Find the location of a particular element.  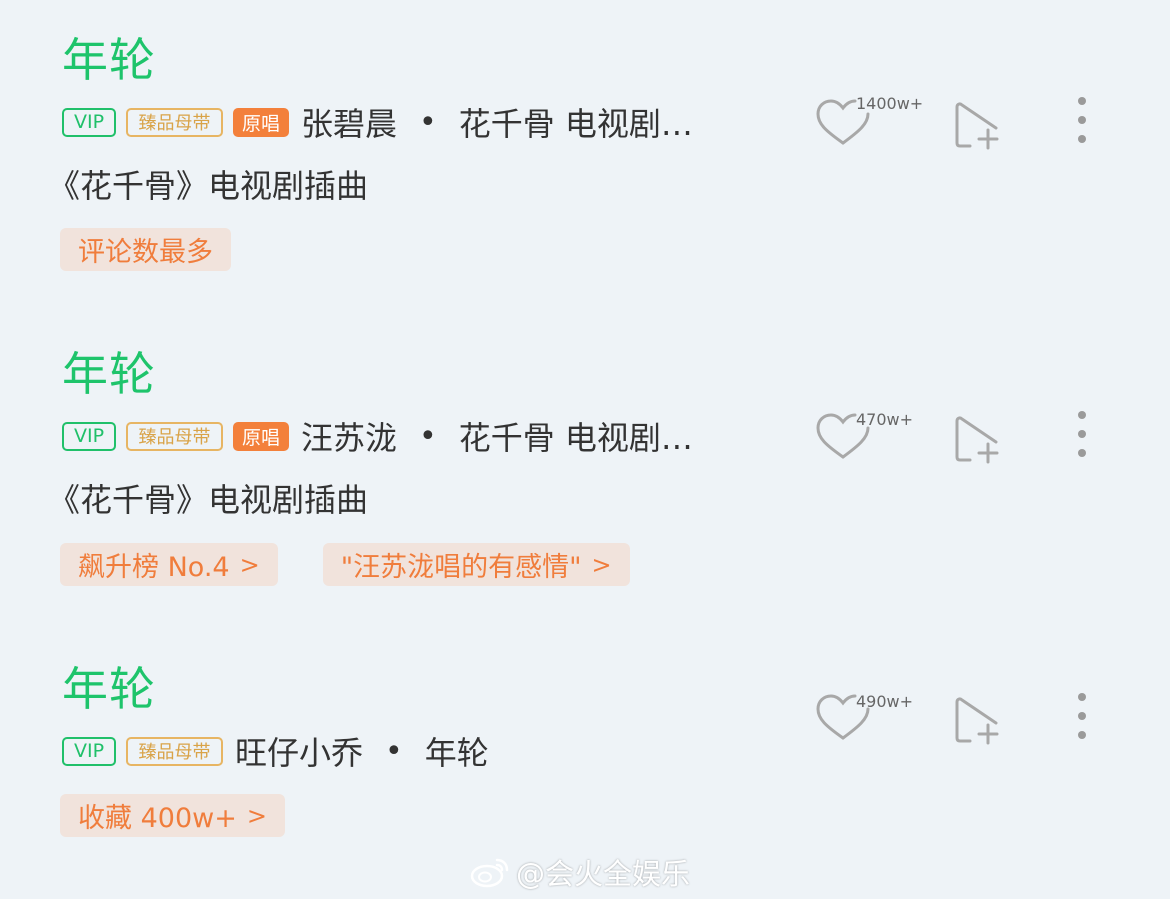

tag-favorites: 收藏 400w+ > is located at coordinates (172, 815).